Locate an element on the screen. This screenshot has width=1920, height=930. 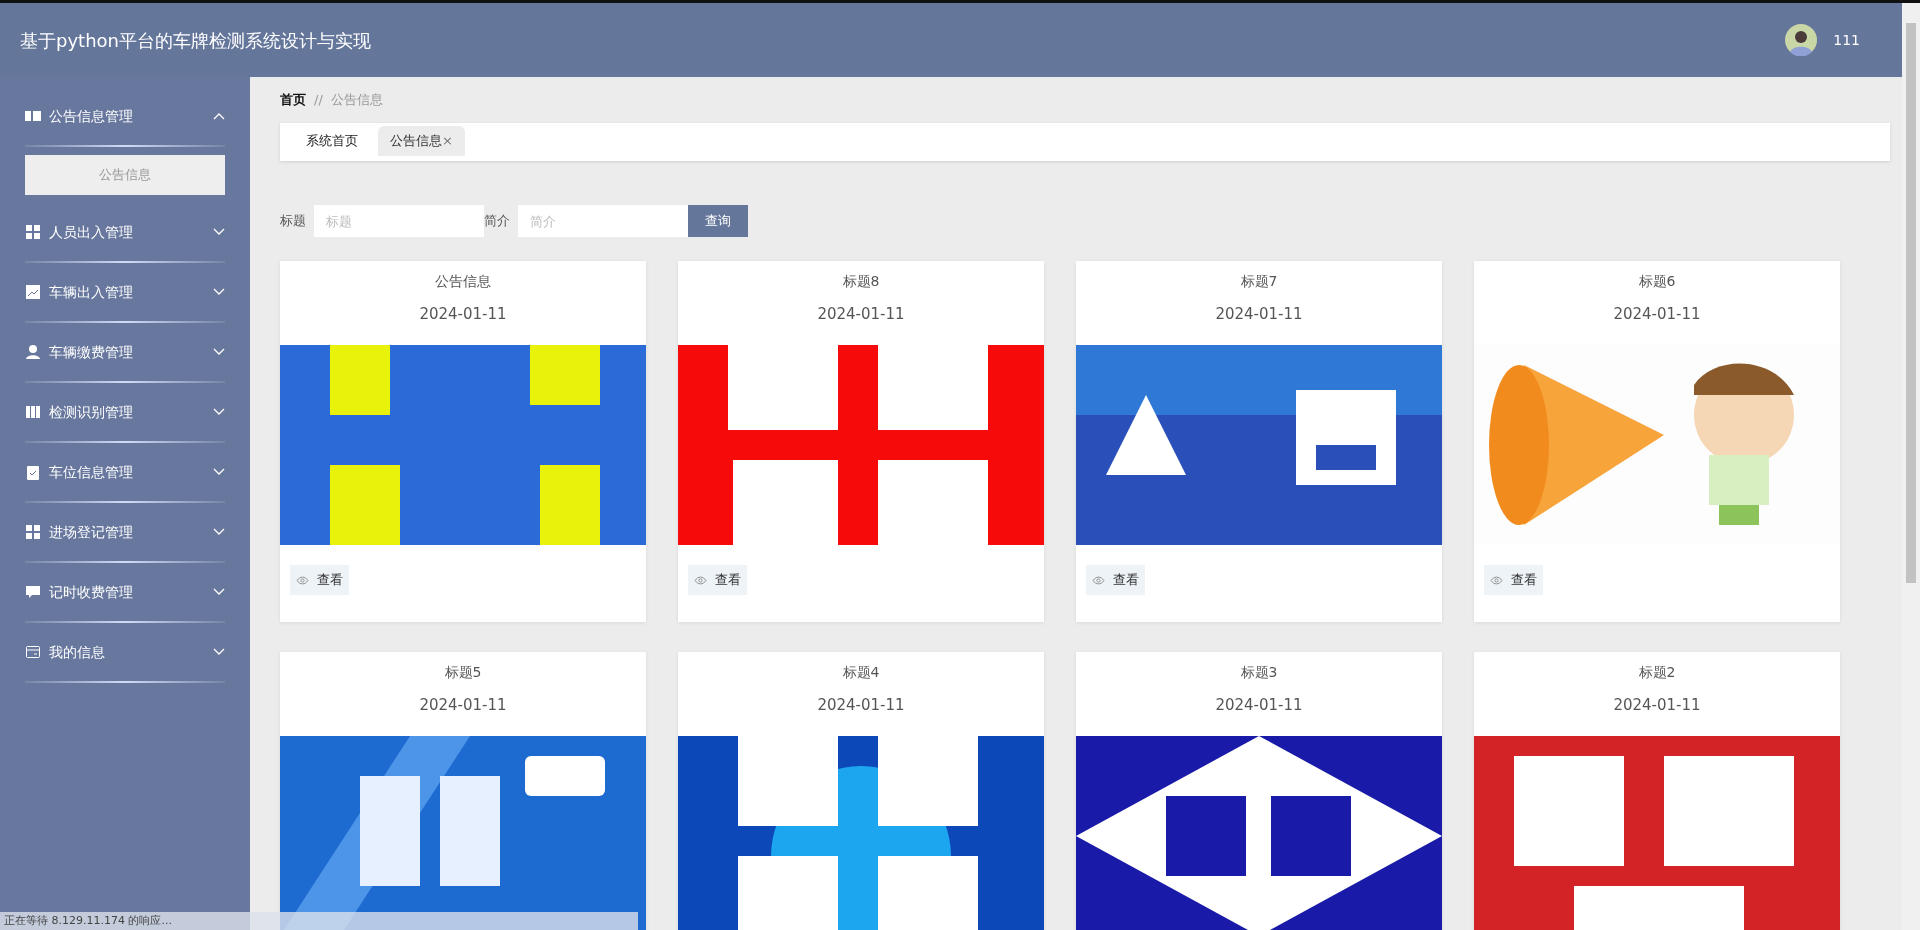
card-title: 标题3 is located at coordinates (1259, 672).